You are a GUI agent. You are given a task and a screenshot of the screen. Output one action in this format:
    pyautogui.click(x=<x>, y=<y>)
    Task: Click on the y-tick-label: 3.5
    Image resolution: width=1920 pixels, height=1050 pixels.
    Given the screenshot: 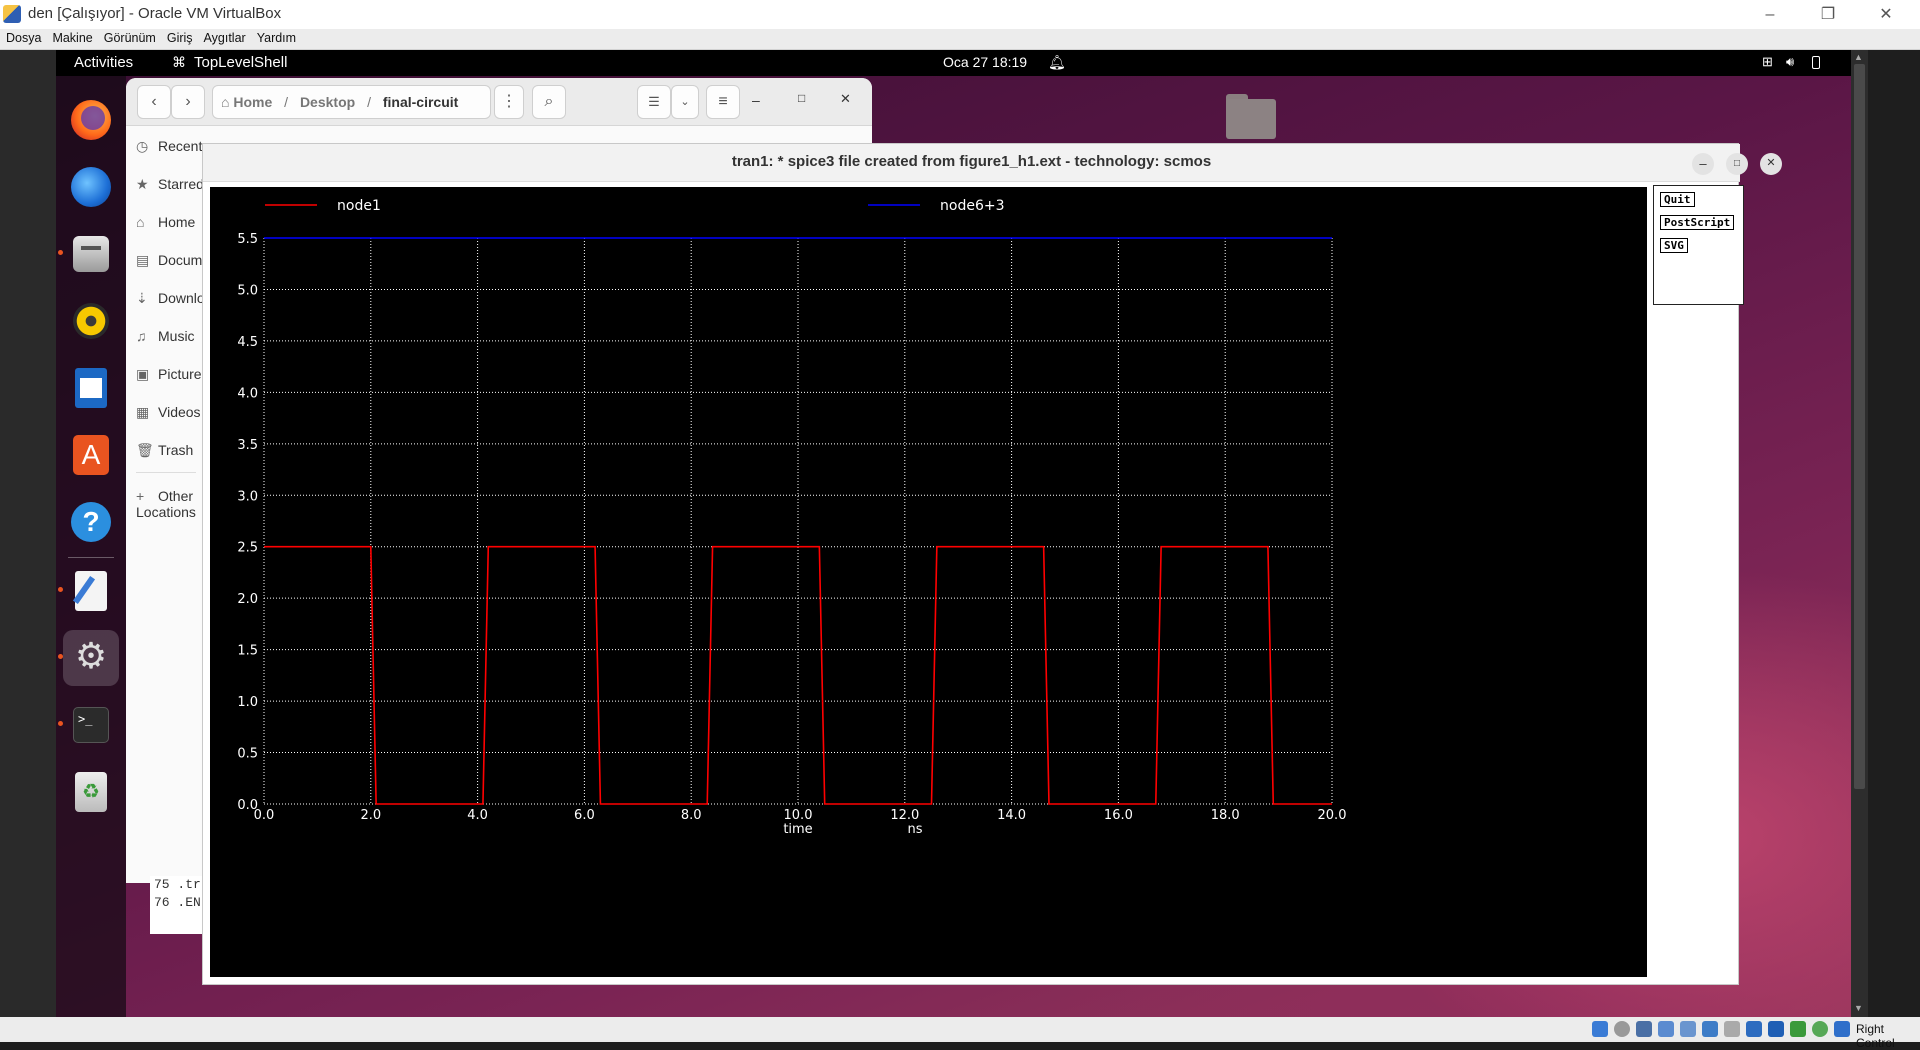 What is the action you would take?
    pyautogui.click(x=247, y=445)
    